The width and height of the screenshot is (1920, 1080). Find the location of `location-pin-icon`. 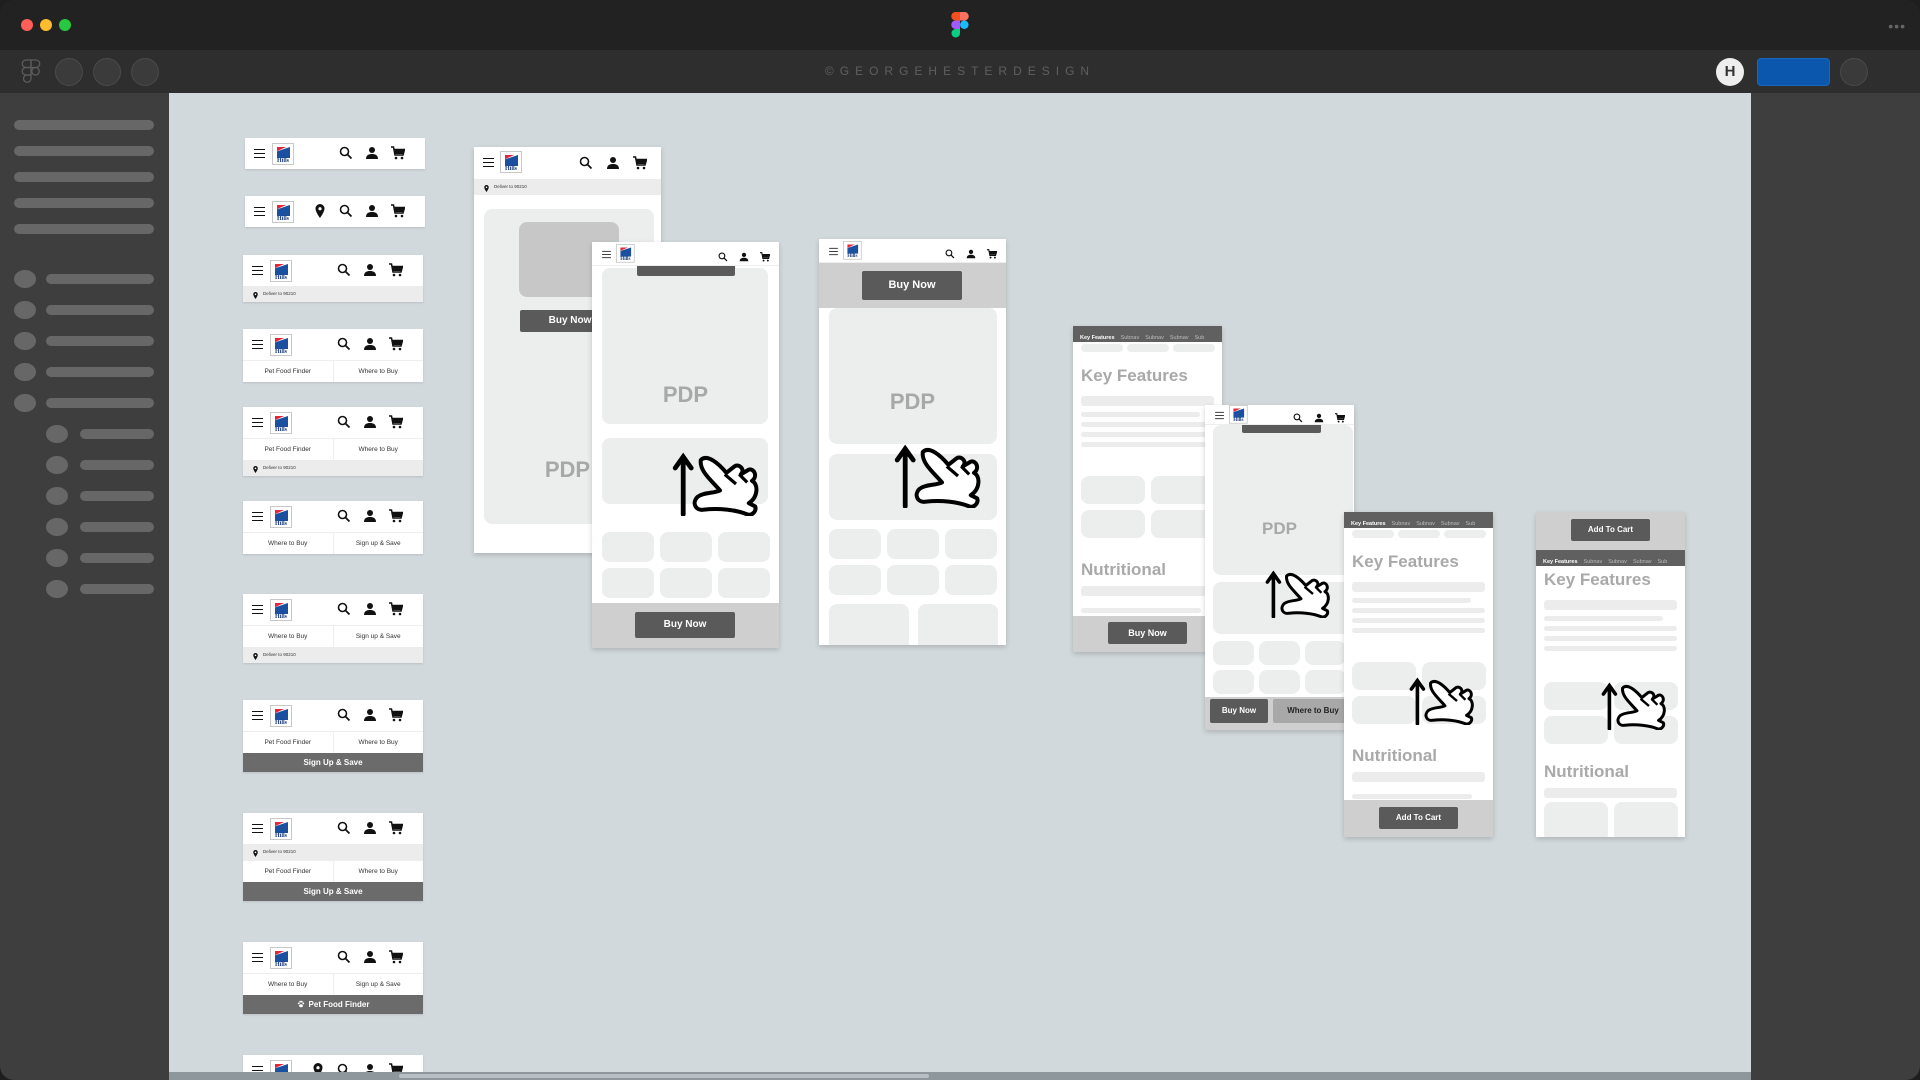

location-pin-icon is located at coordinates (320, 211).